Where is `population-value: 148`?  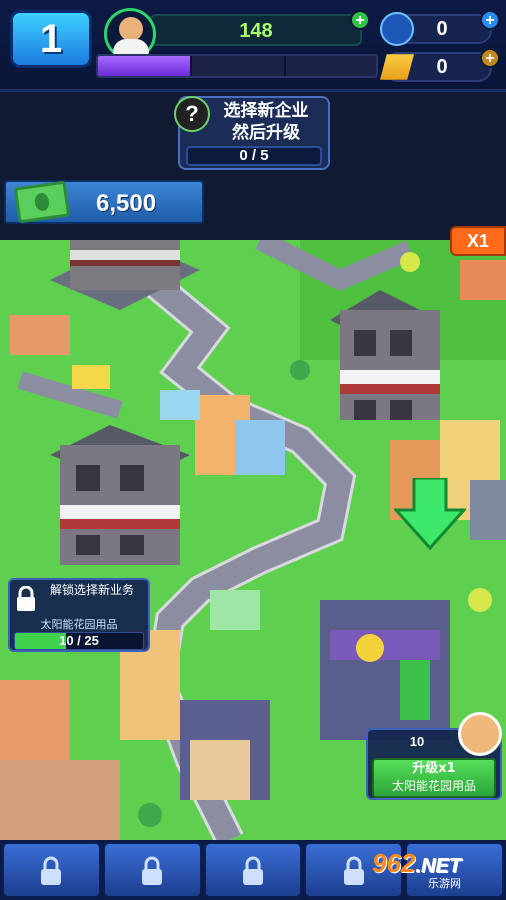 population-value: 148 is located at coordinates (256, 31).